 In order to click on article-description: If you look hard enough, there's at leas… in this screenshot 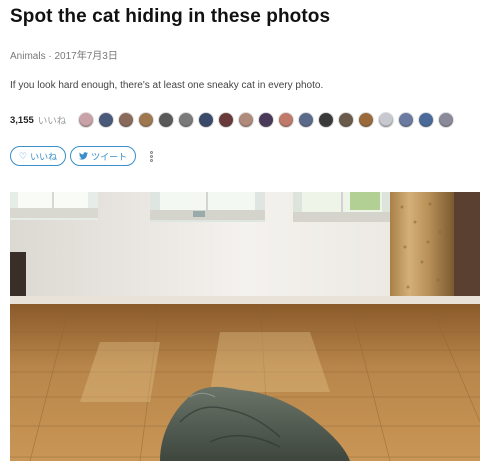, I will do `click(167, 85)`.